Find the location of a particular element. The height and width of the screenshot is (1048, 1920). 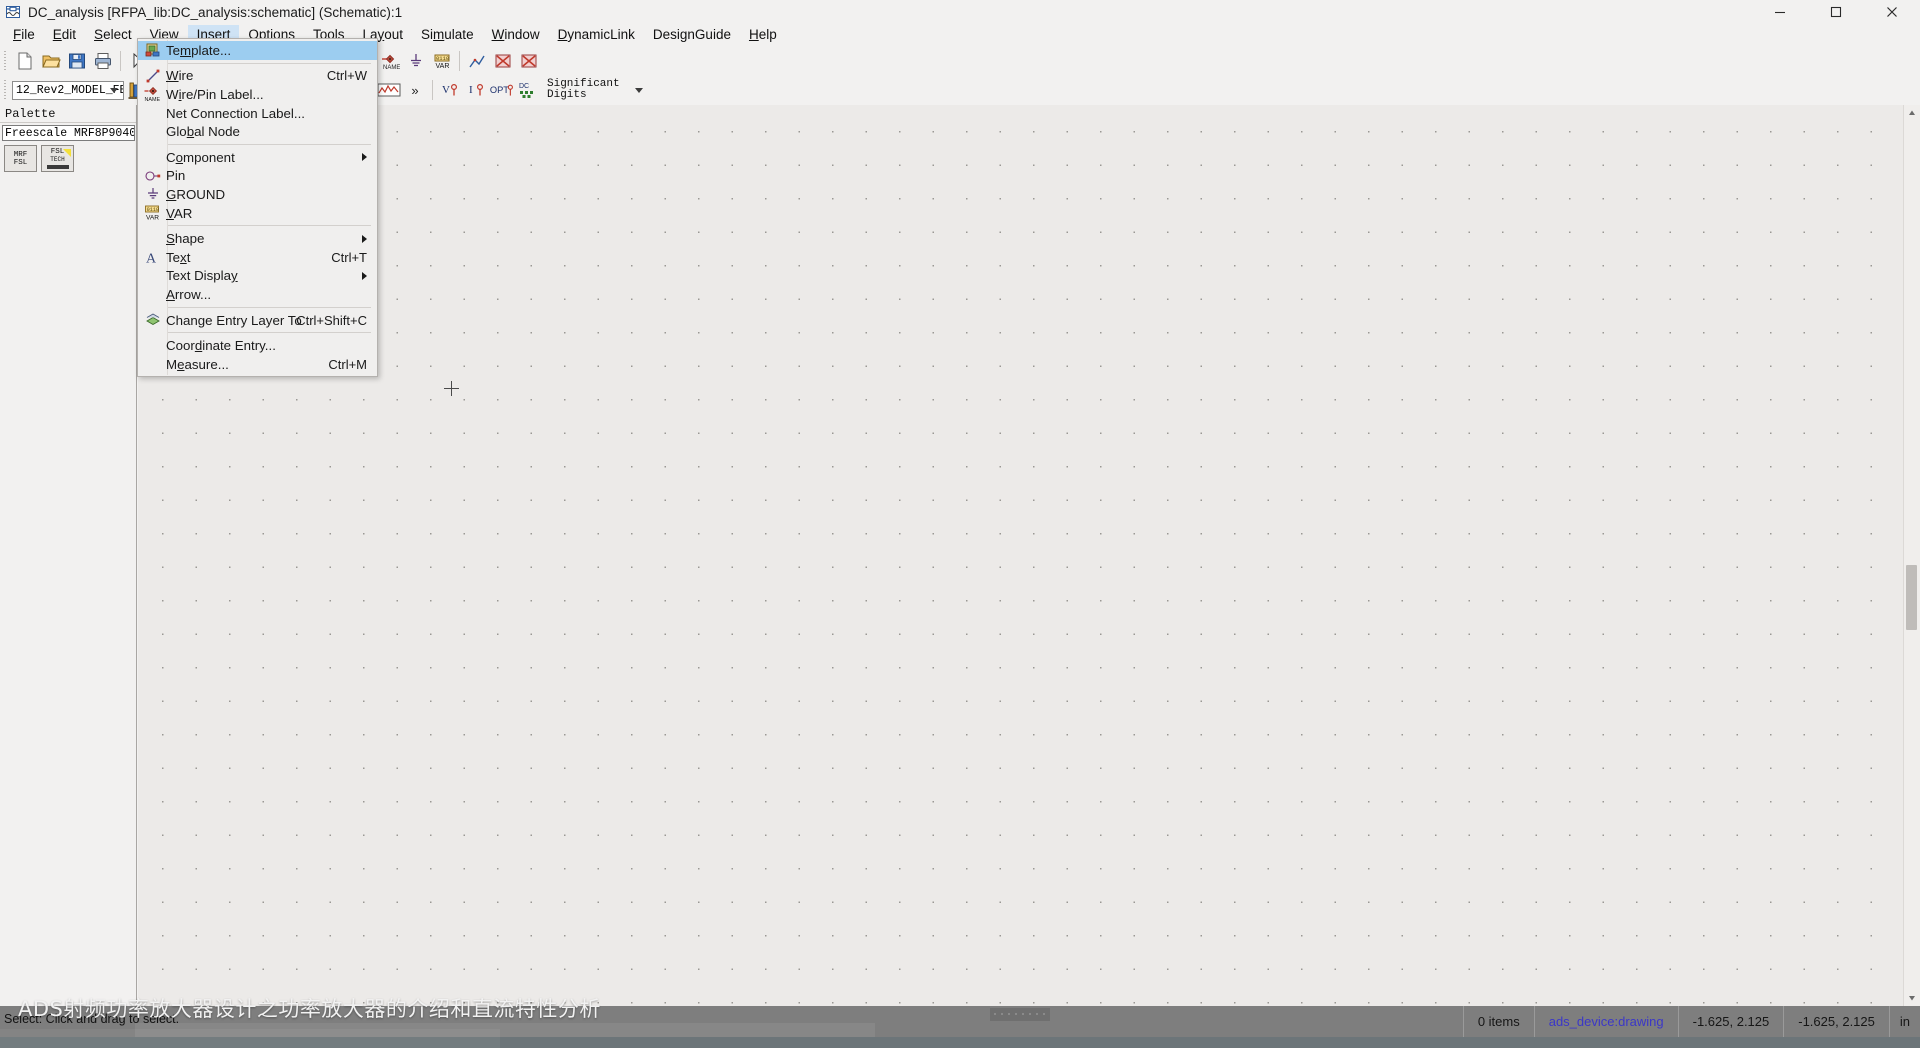

status-progress-indicator is located at coordinates (1020, 1014).